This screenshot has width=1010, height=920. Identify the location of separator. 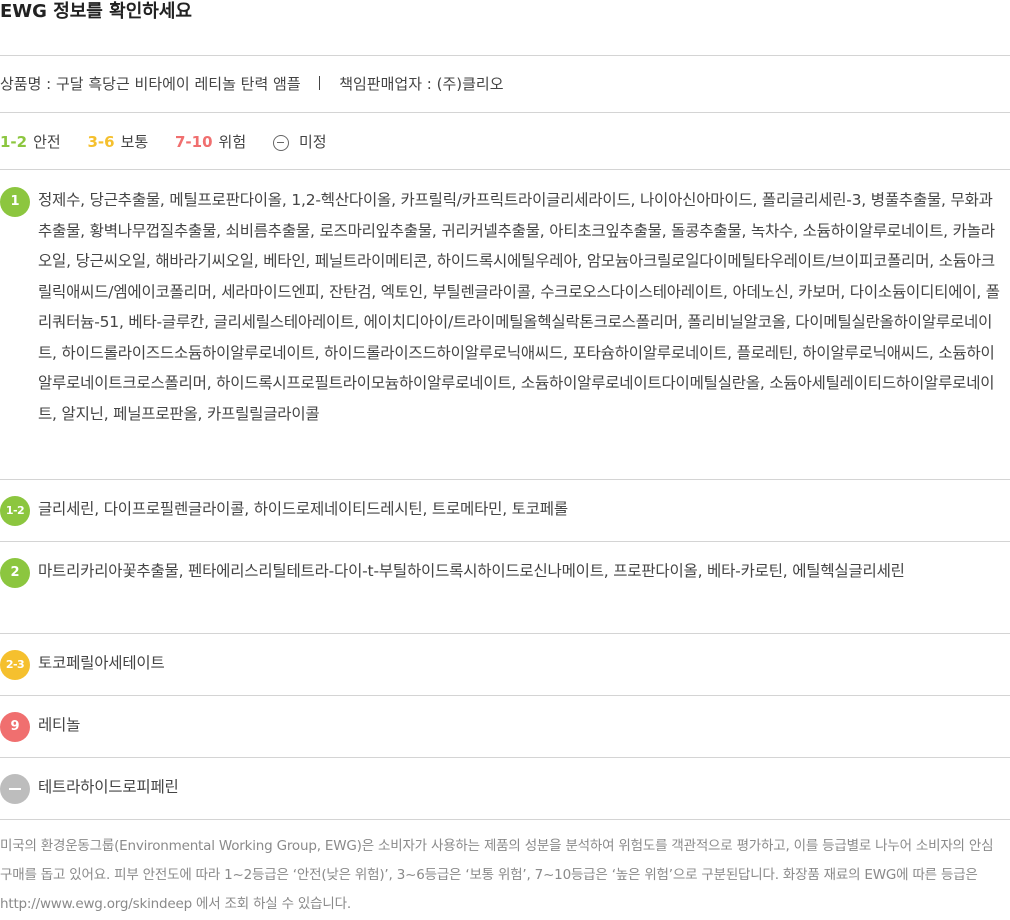
(320, 83).